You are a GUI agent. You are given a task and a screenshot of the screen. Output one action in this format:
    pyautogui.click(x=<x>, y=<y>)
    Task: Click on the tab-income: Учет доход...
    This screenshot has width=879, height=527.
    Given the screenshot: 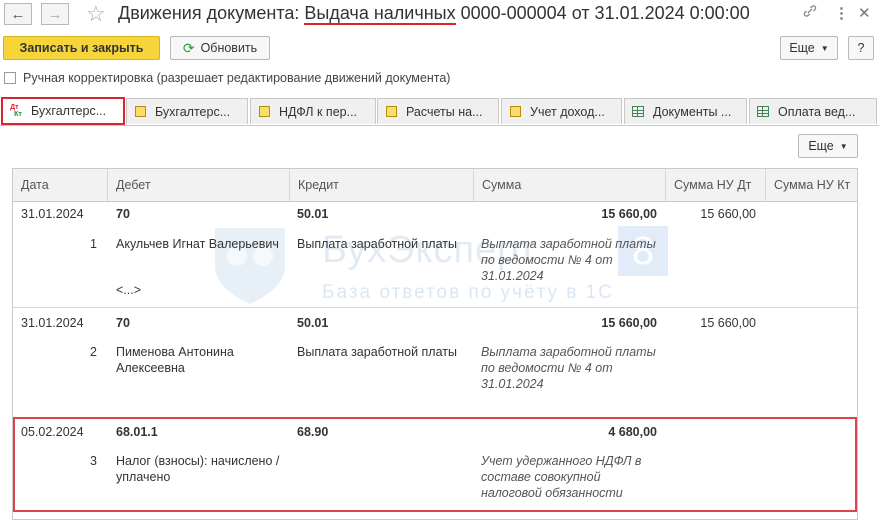 What is the action you would take?
    pyautogui.click(x=561, y=111)
    